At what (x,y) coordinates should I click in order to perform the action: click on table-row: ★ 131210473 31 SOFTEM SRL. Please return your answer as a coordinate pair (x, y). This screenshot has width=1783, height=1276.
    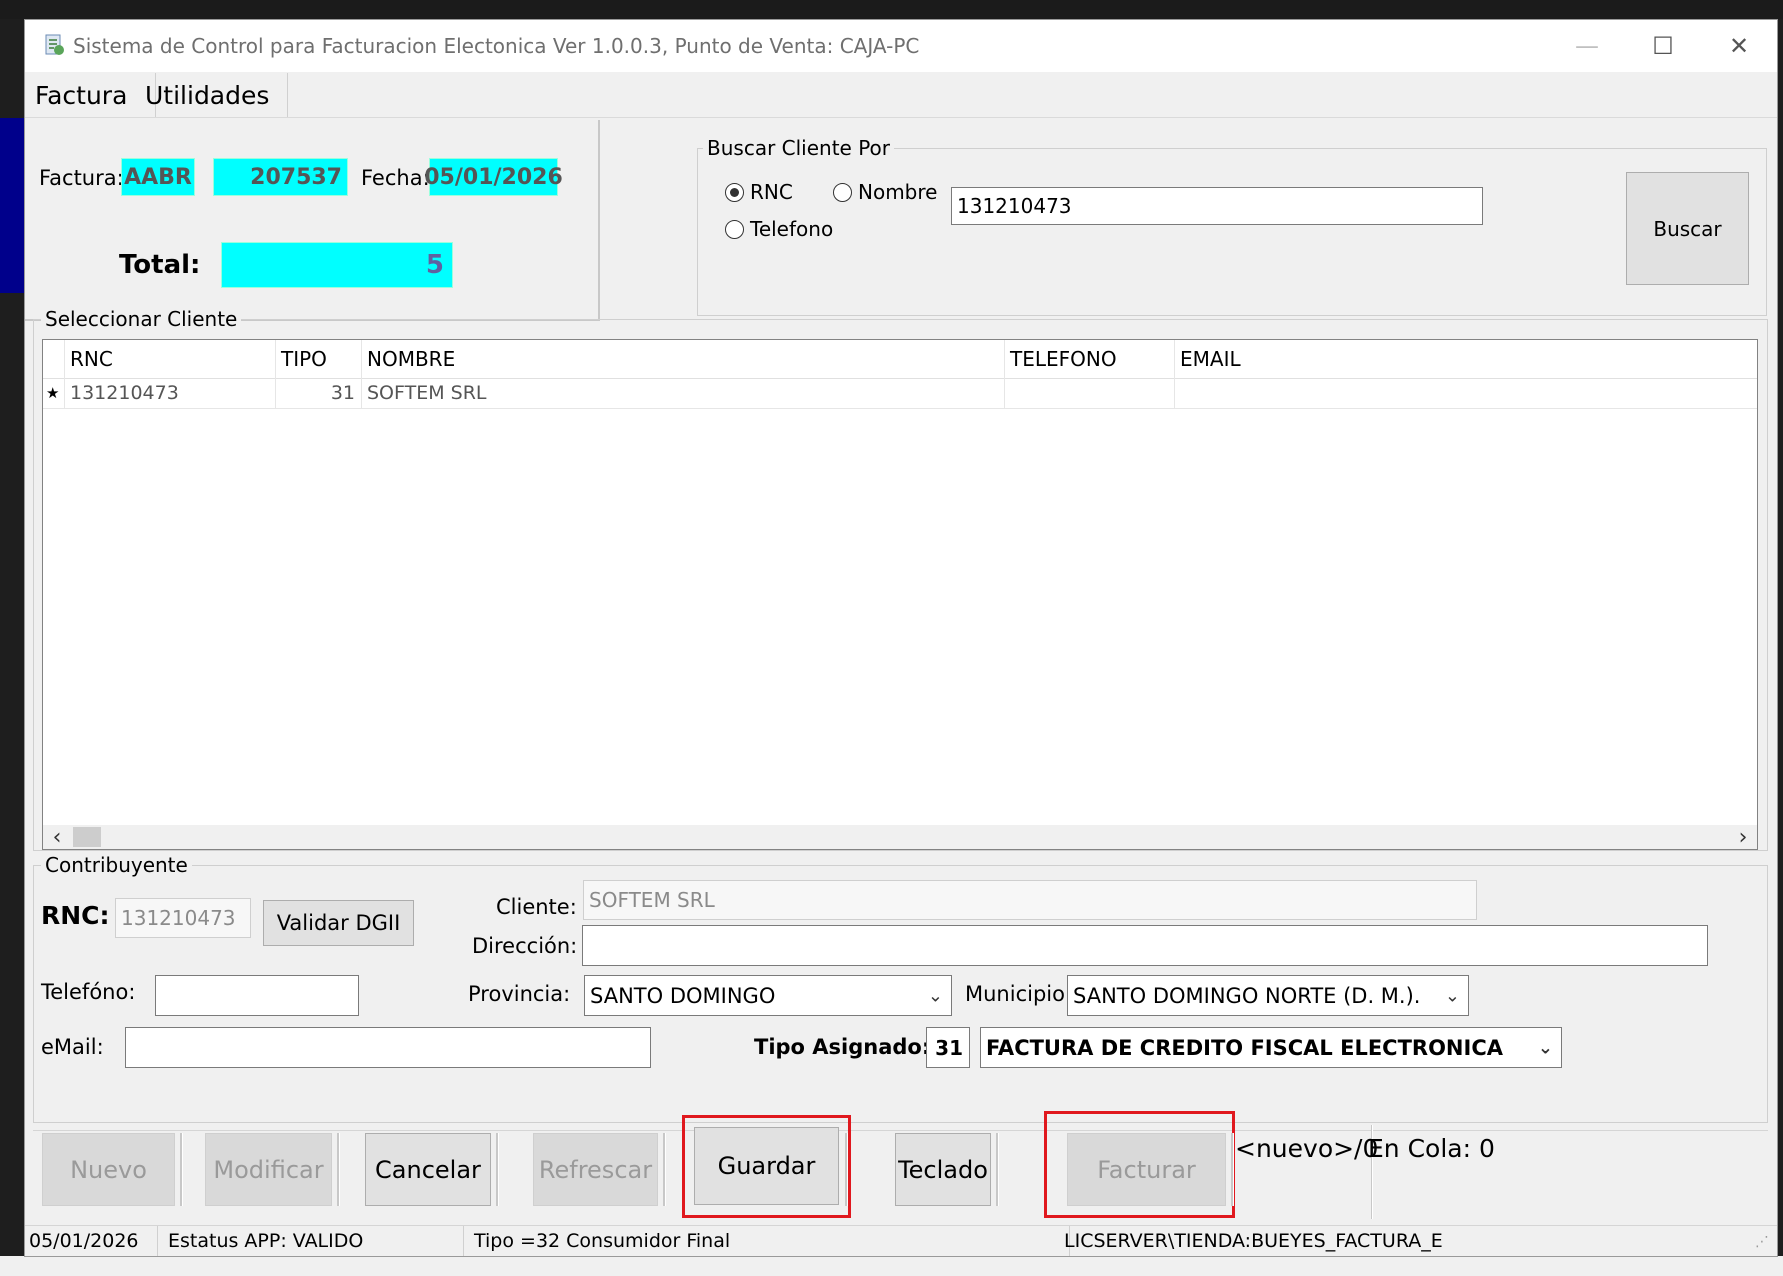
    Looking at the image, I should click on (900, 393).